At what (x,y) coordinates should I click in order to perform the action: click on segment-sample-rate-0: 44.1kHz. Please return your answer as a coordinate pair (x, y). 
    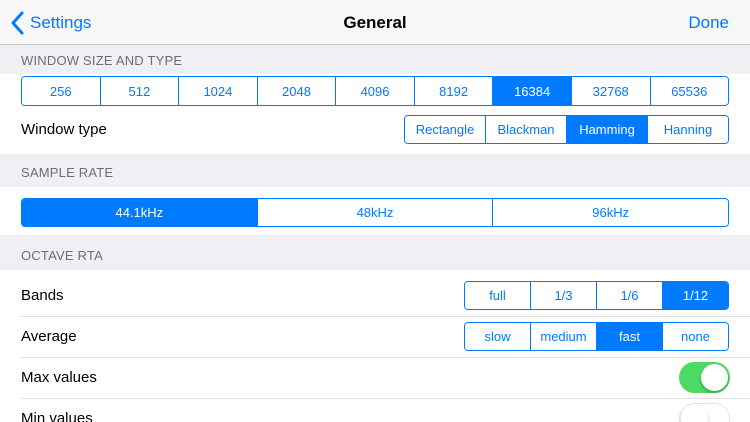
    Looking at the image, I should click on (139, 212).